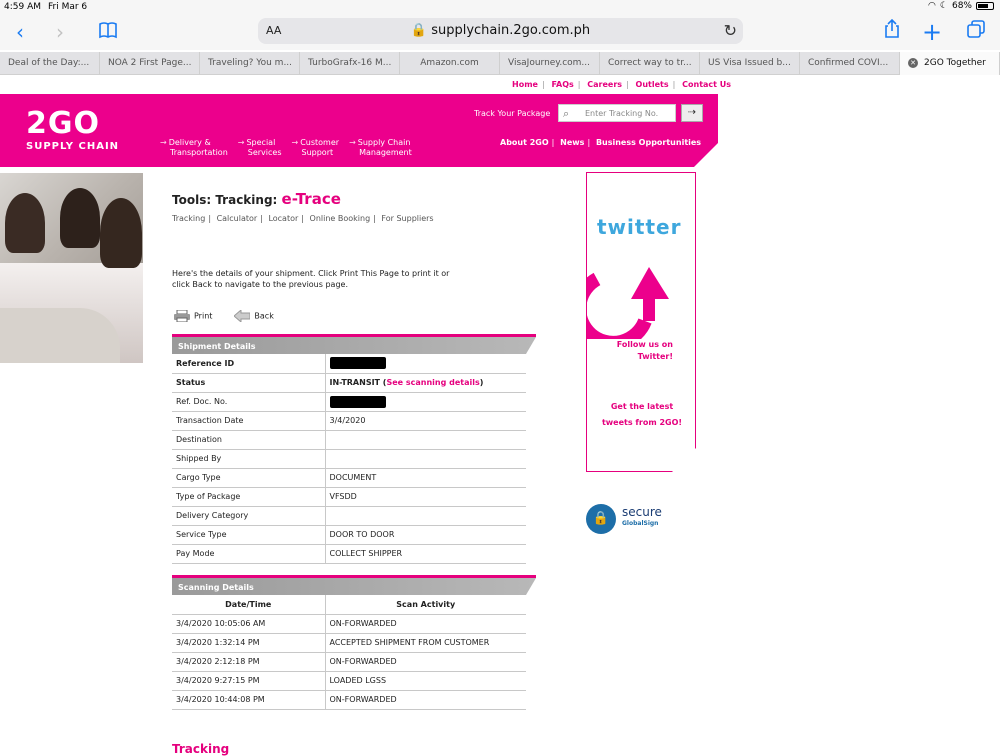 The height and width of the screenshot is (756, 1000). I want to click on row-value: COLLECT SHIPPER, so click(425, 554).